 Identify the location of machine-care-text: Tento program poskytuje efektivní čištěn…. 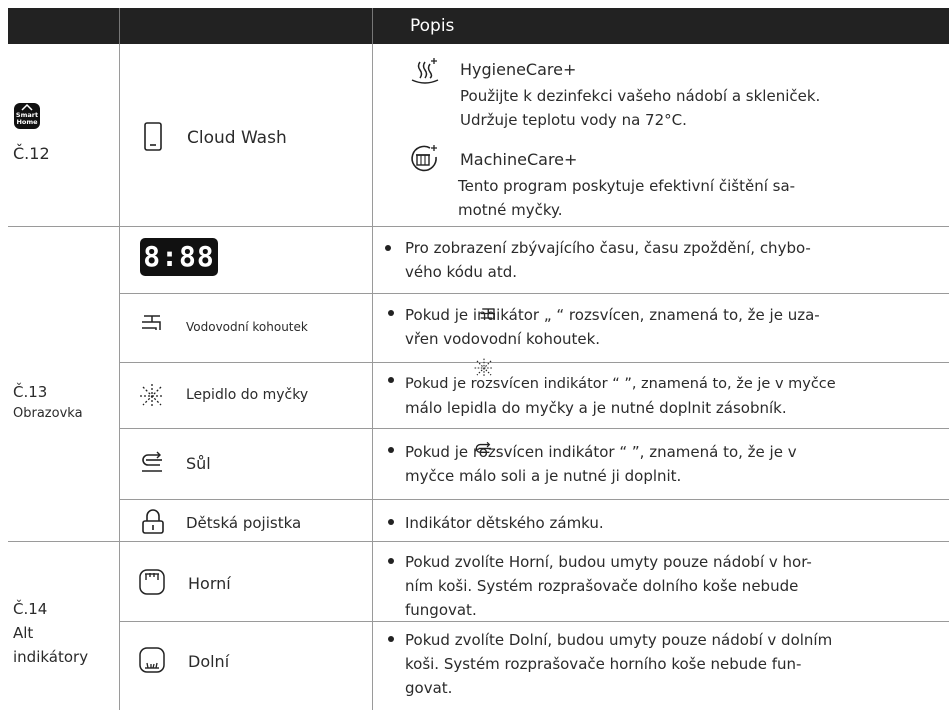
(627, 186).